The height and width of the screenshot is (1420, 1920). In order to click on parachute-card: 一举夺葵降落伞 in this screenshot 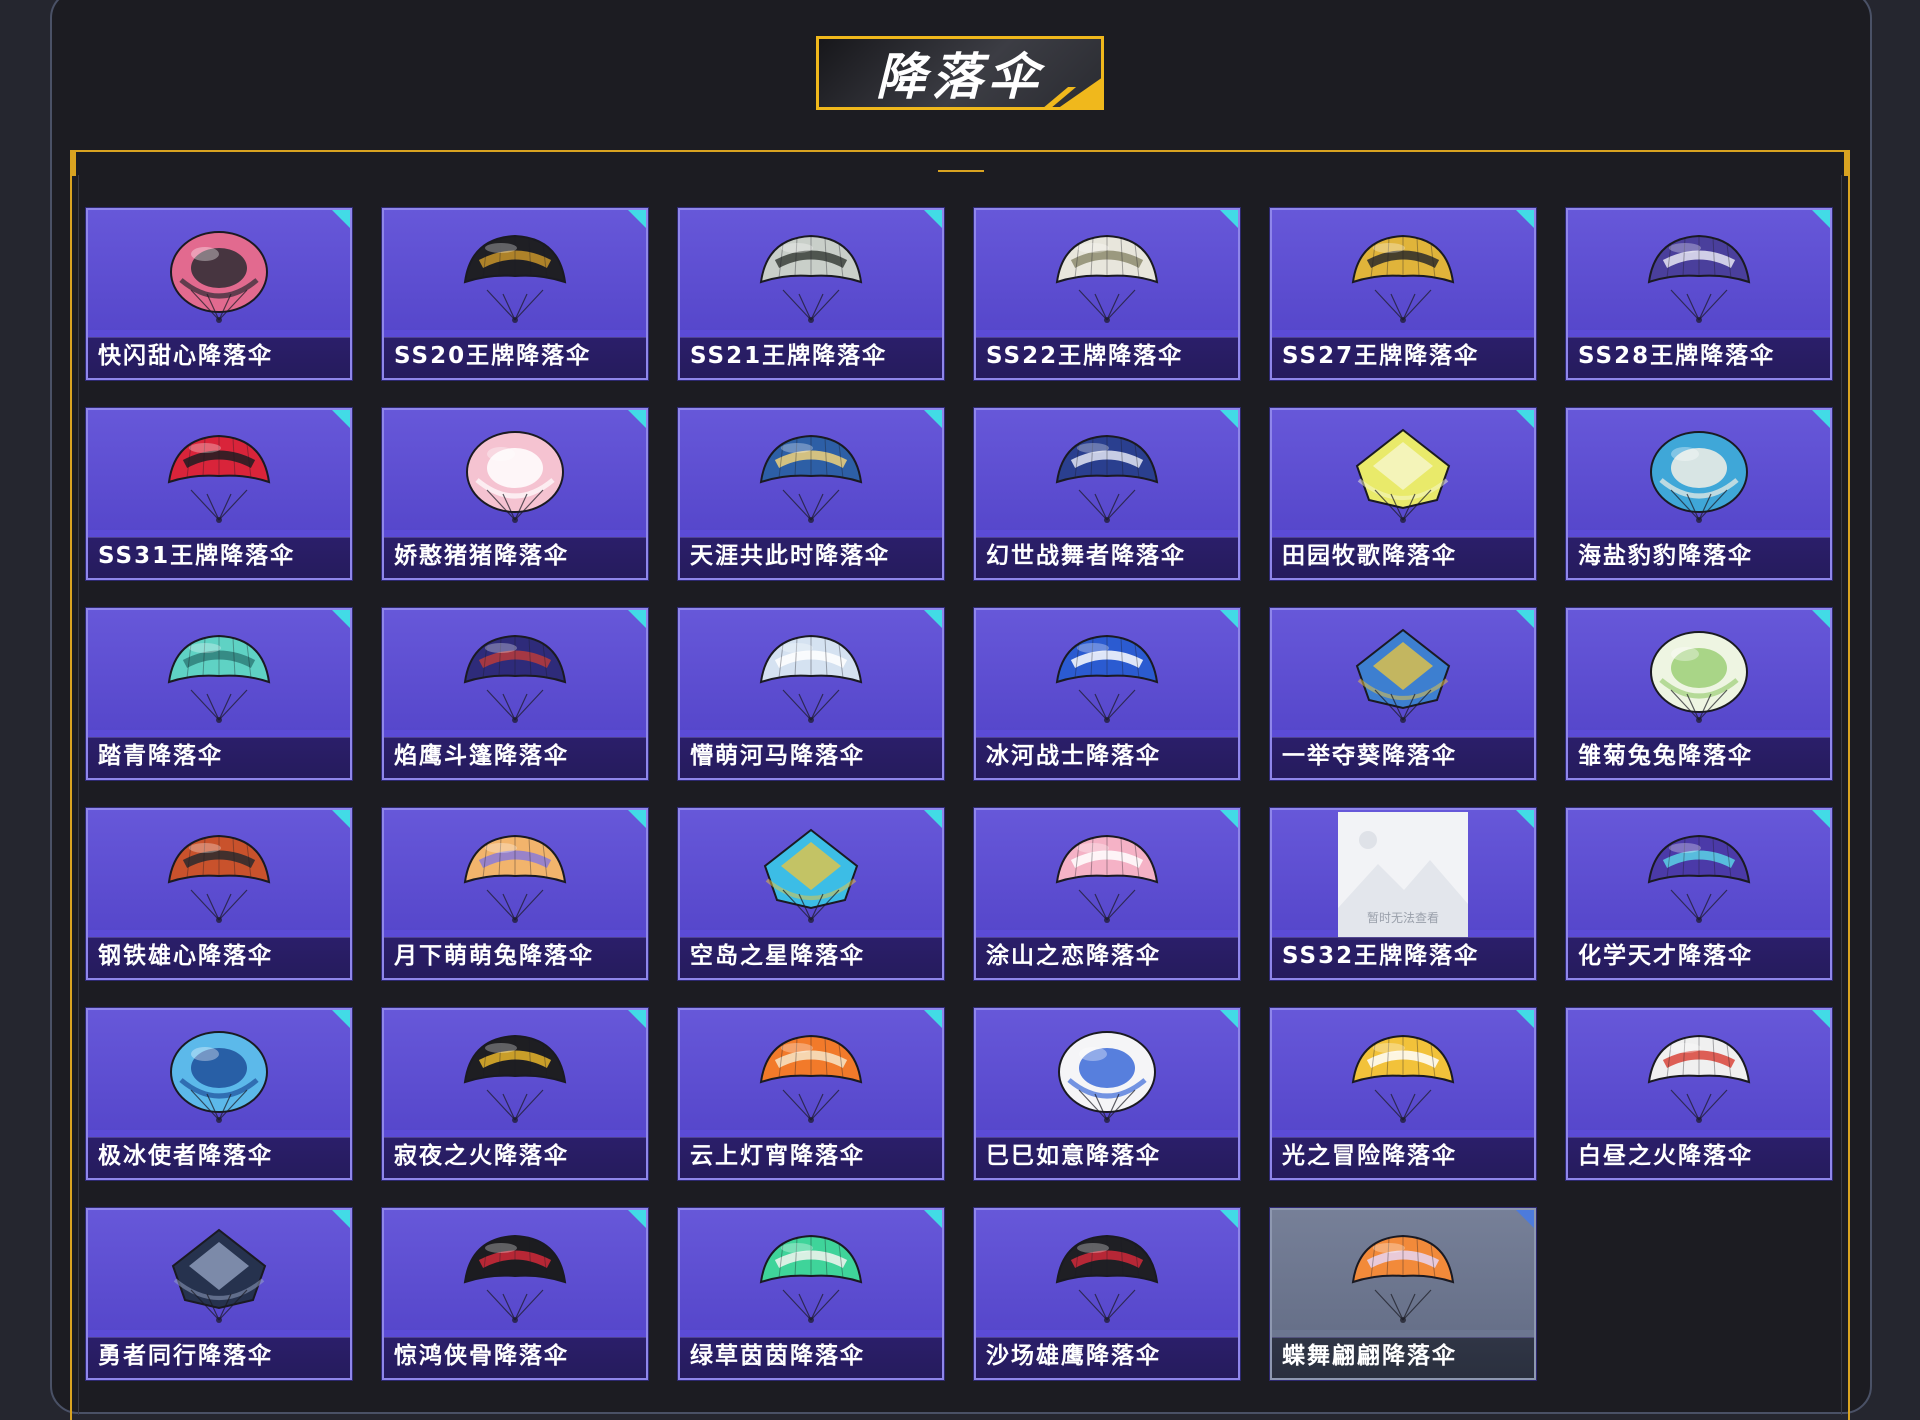, I will do `click(1403, 694)`.